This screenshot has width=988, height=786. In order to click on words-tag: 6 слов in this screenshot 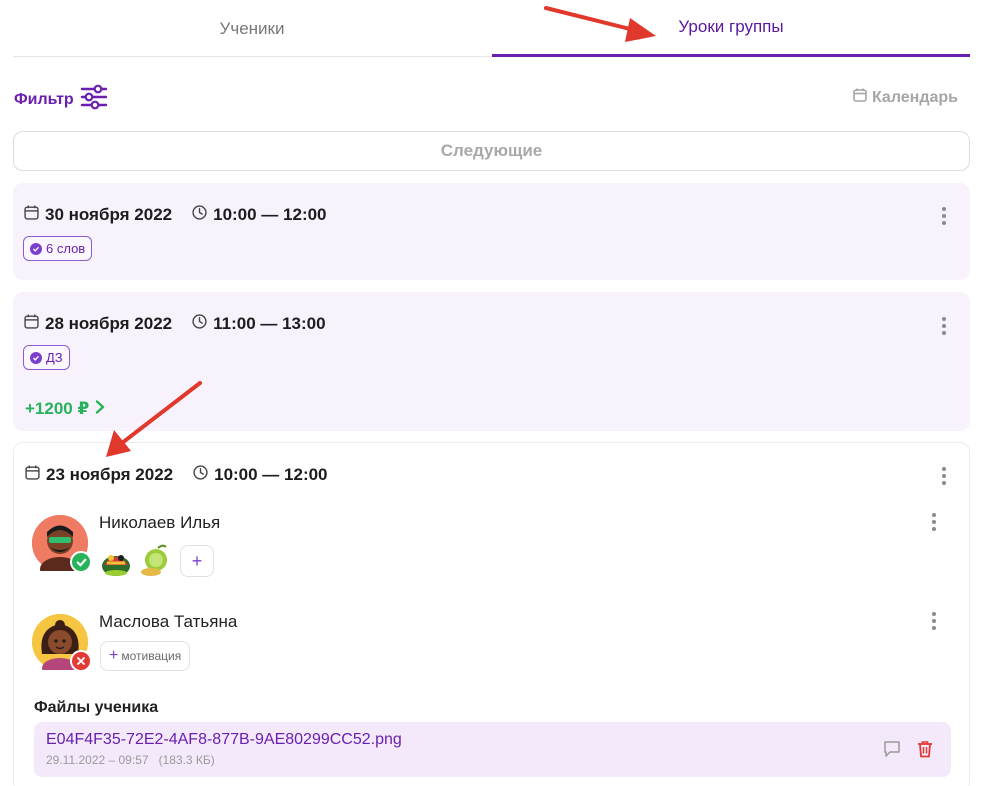, I will do `click(58, 248)`.